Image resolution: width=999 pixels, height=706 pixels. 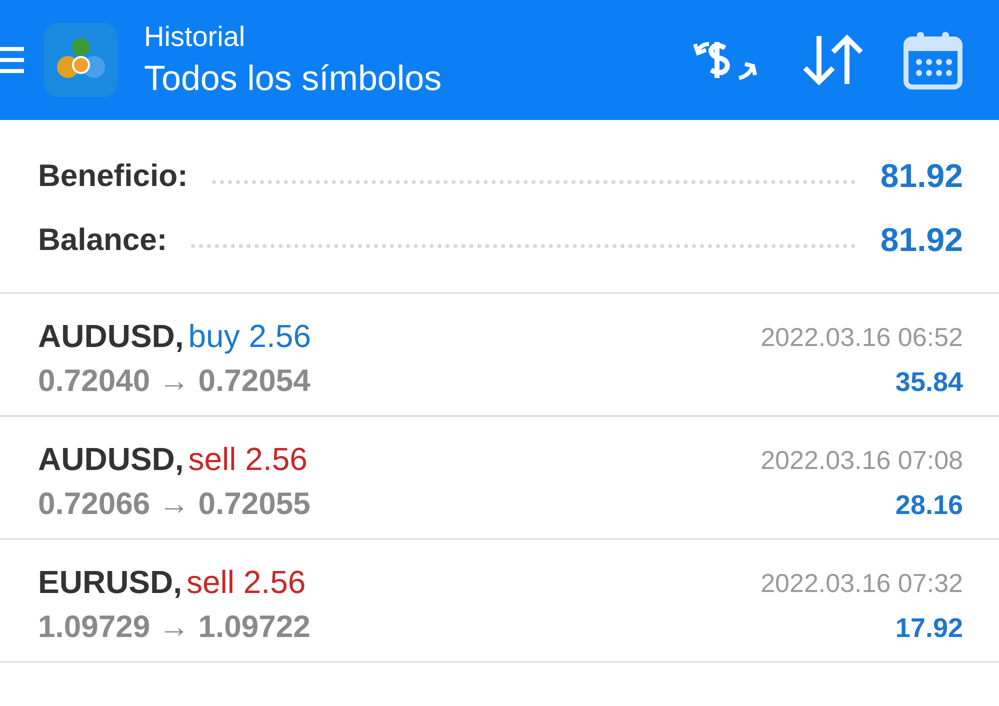 I want to click on screen-subtitle: Historial, so click(x=195, y=37).